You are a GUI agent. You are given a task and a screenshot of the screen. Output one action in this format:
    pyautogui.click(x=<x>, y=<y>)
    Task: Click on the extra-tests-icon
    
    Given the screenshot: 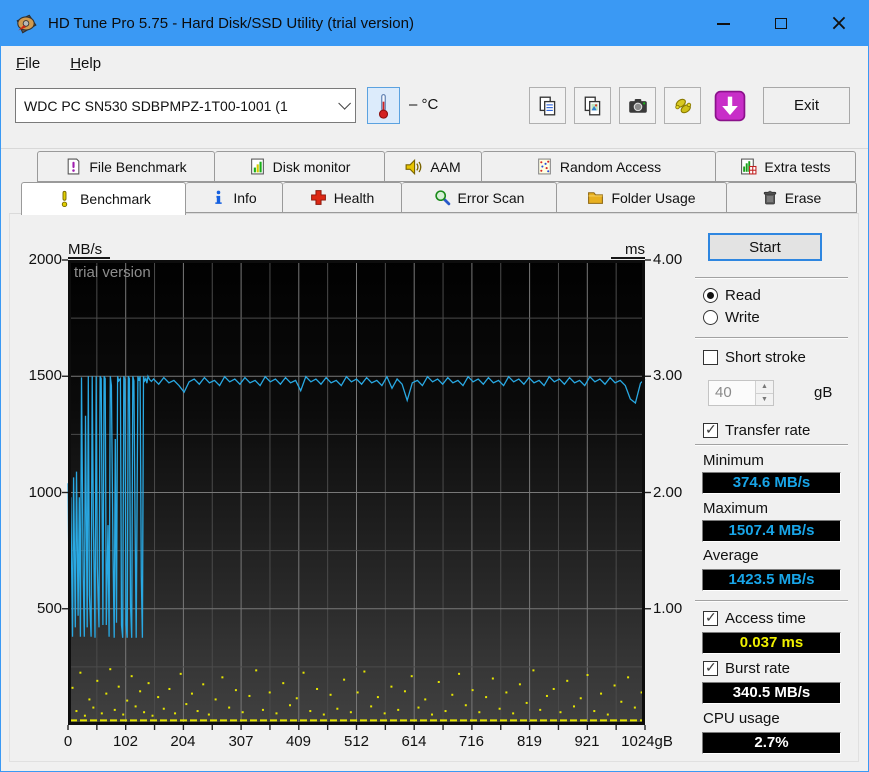 What is the action you would take?
    pyautogui.click(x=749, y=166)
    